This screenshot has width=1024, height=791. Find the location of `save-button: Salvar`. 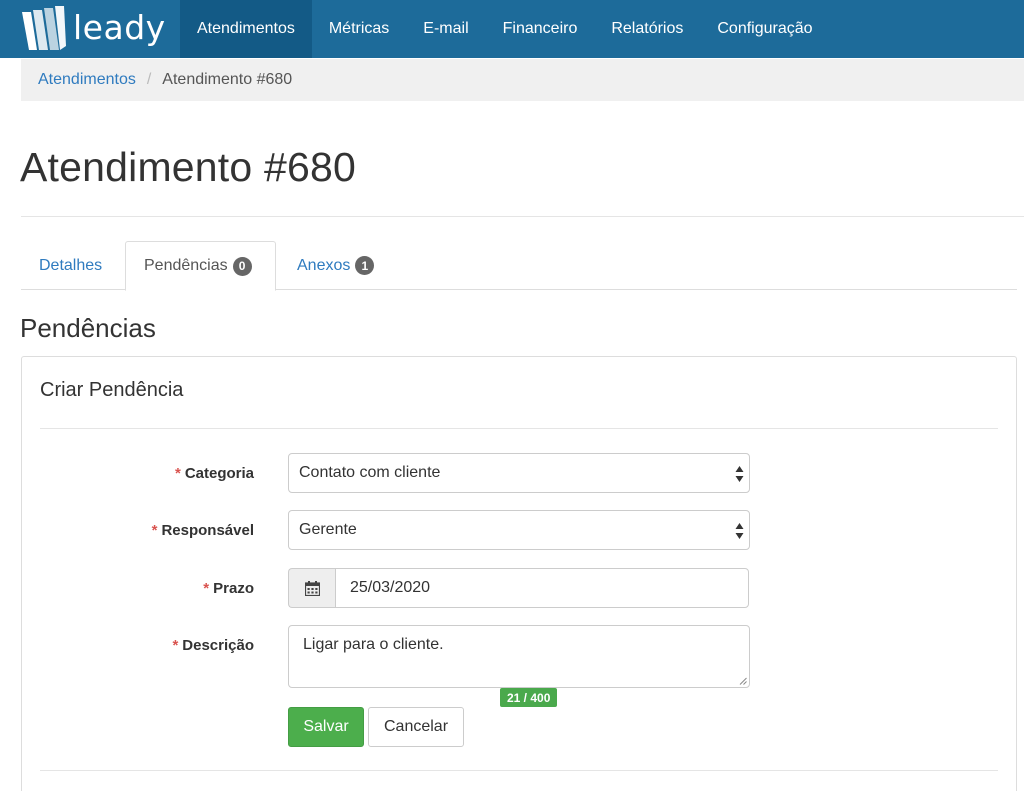

save-button: Salvar is located at coordinates (326, 727).